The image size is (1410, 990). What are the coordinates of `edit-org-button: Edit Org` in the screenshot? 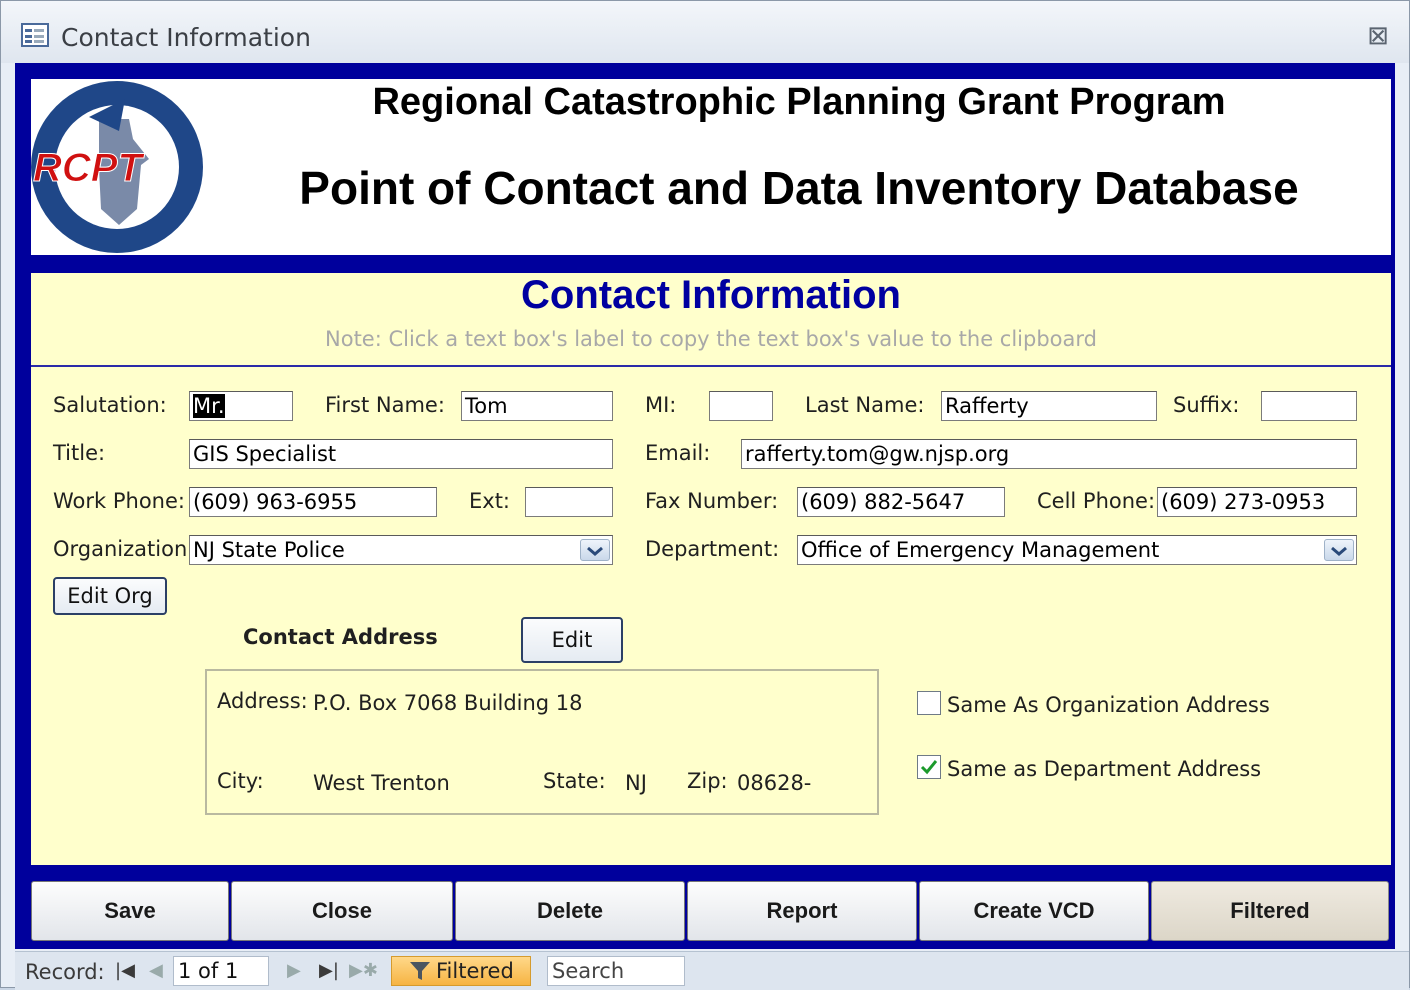 It's located at (110, 596).